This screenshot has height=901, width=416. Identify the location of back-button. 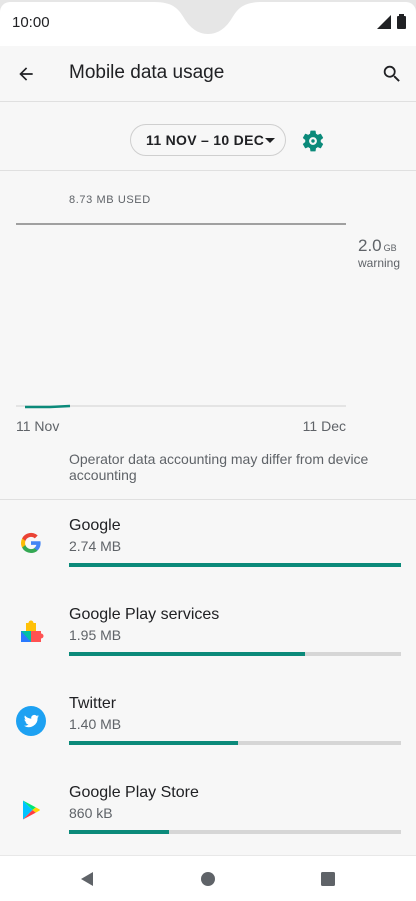
(26, 74).